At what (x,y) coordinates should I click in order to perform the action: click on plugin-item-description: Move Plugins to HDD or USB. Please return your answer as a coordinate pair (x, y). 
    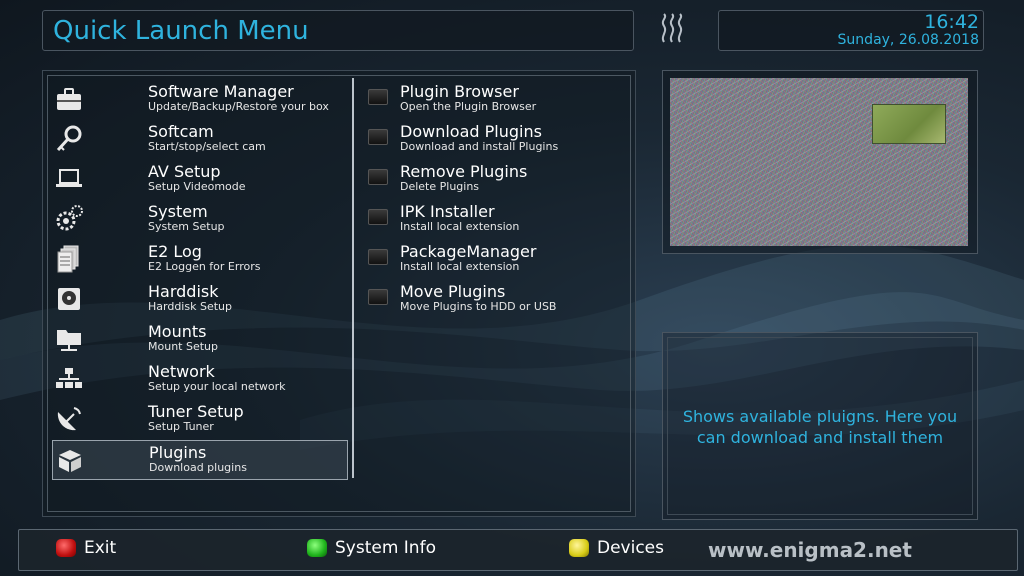
    Looking at the image, I should click on (478, 306).